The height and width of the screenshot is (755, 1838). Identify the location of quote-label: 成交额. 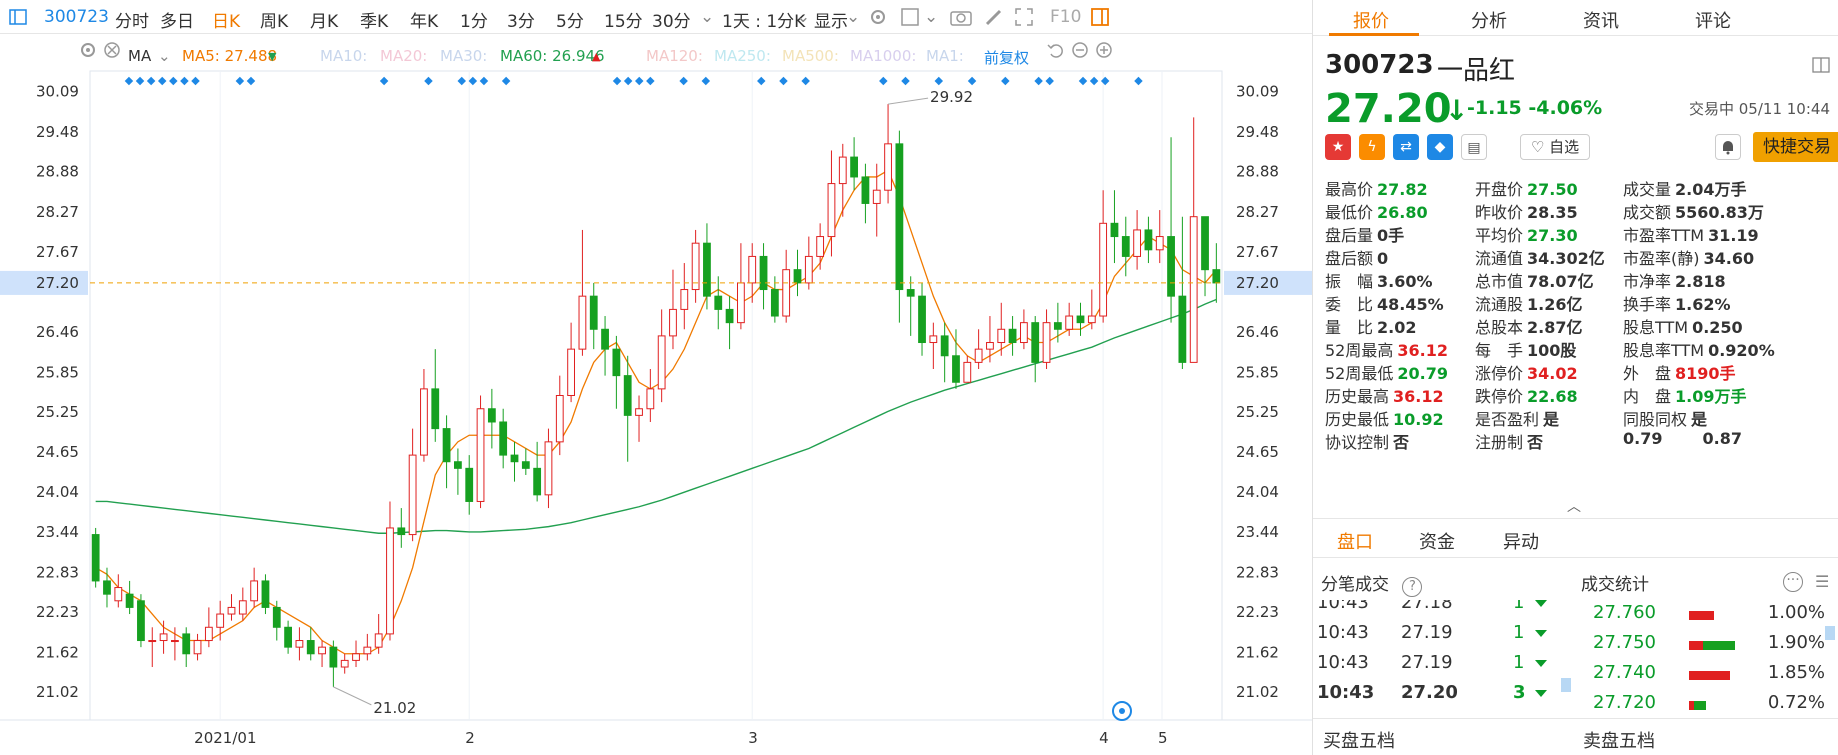
(1647, 212).